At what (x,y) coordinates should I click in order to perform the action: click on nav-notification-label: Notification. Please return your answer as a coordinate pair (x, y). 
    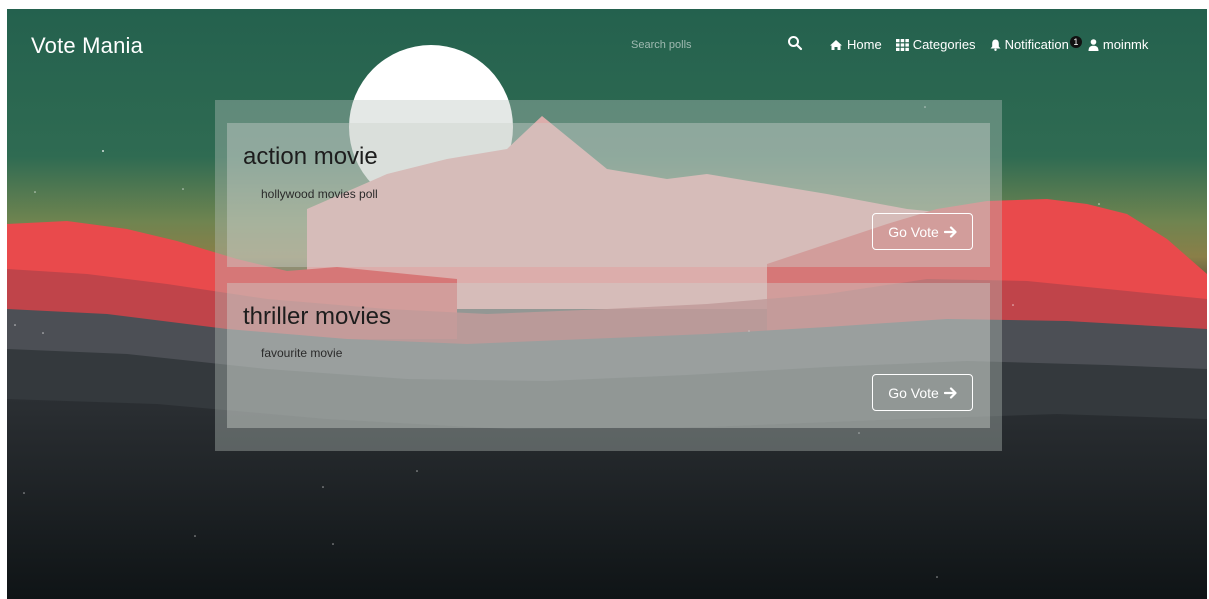
    Looking at the image, I should click on (1036, 44).